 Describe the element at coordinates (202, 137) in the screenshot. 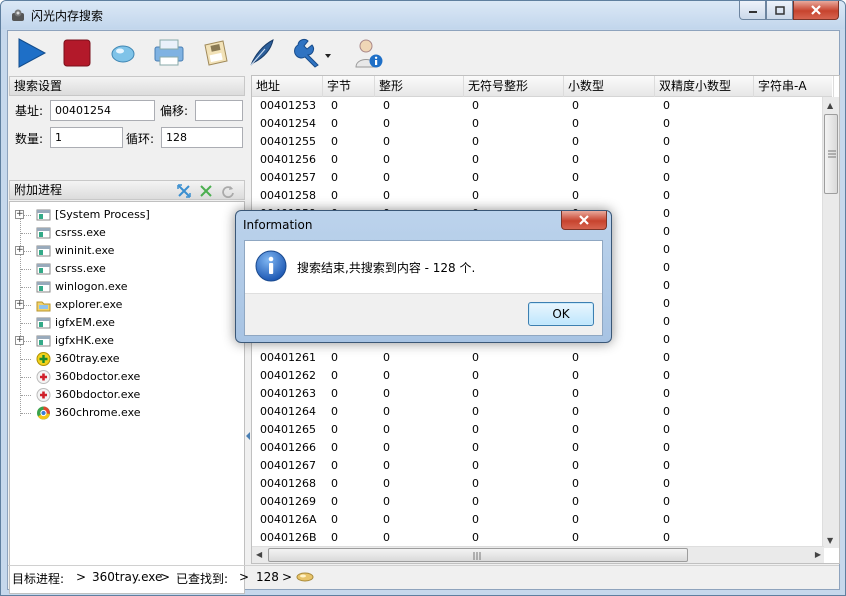

I see `loop-field: 128` at that location.